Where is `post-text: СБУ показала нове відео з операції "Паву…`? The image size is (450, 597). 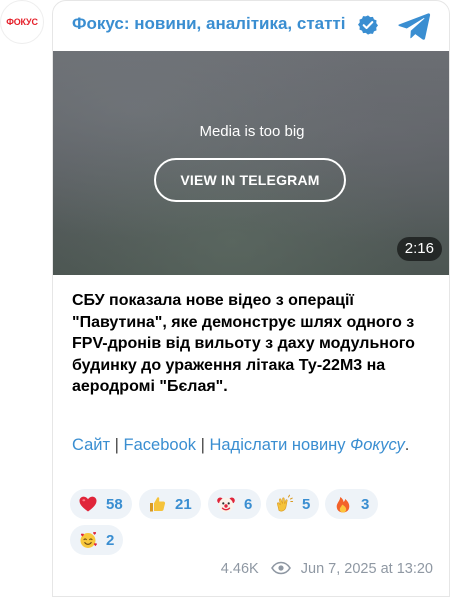 post-text: СБУ показала нове відео з операції "Паву… is located at coordinates (243, 343).